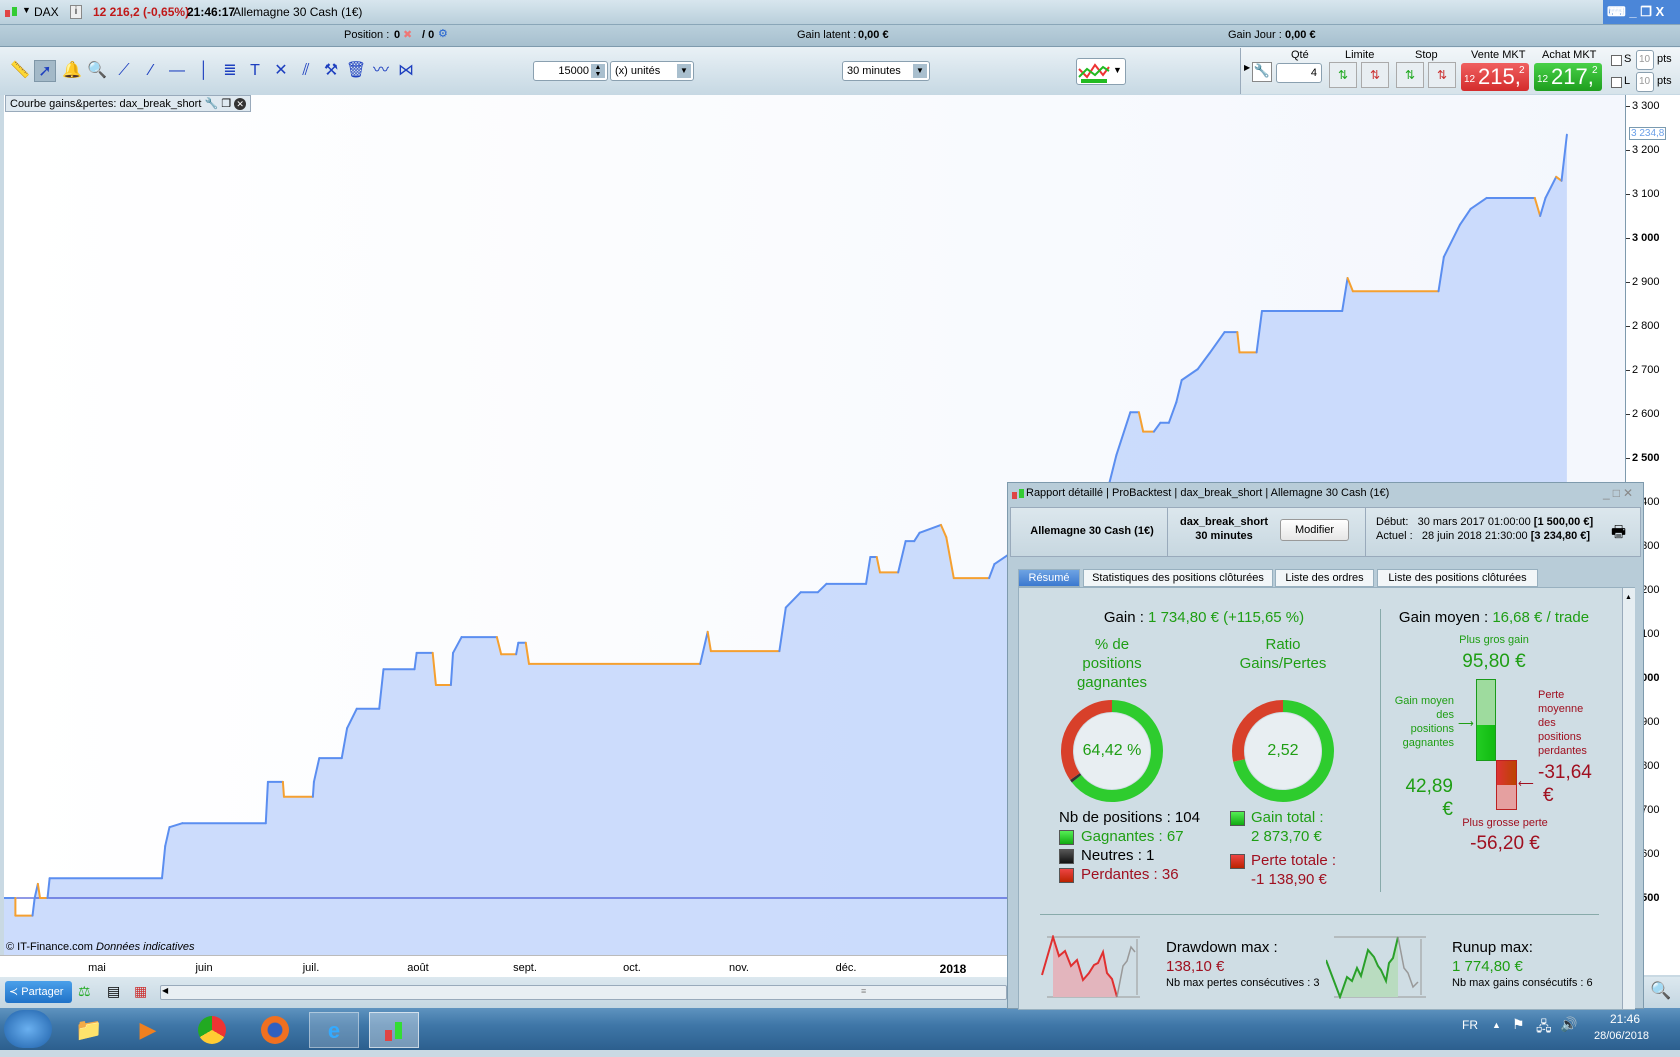 The width and height of the screenshot is (1680, 1057). I want to click on zigzag-icon: 〰, so click(381, 71).